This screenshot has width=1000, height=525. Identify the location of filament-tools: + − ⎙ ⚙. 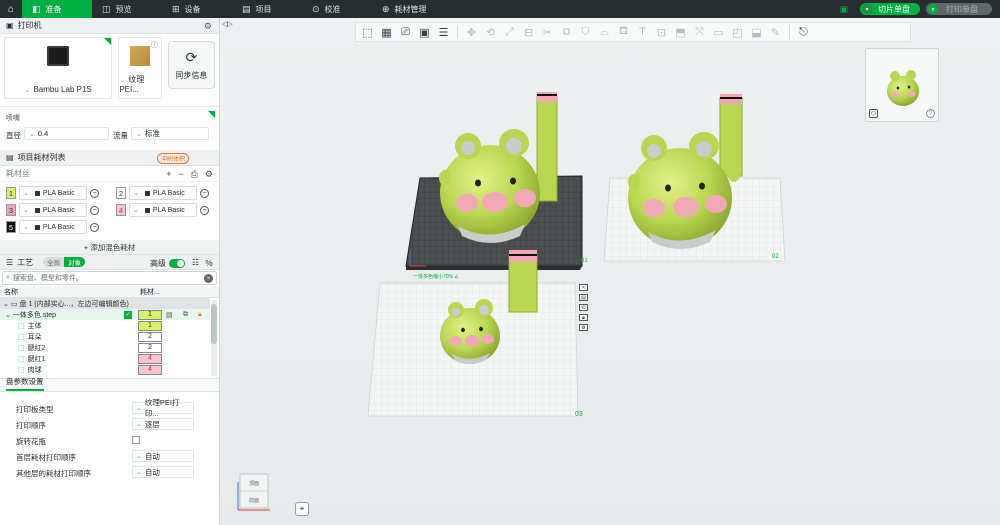
(189, 174).